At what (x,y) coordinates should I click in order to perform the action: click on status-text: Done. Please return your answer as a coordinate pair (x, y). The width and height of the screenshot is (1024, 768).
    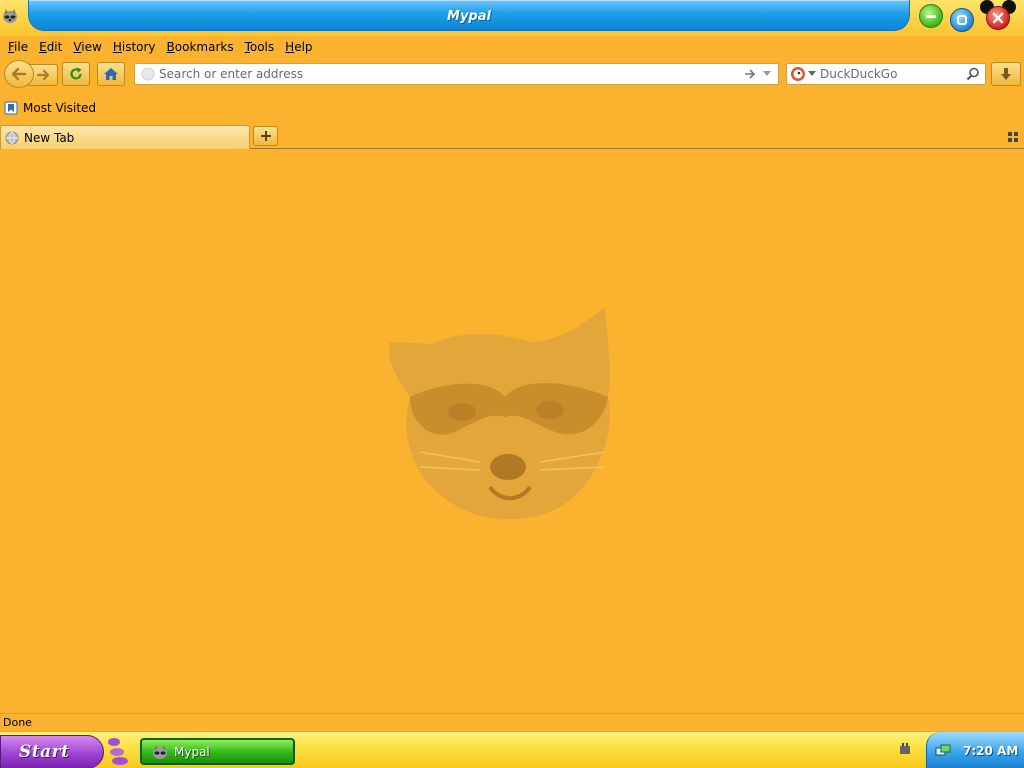
    Looking at the image, I should click on (17, 722).